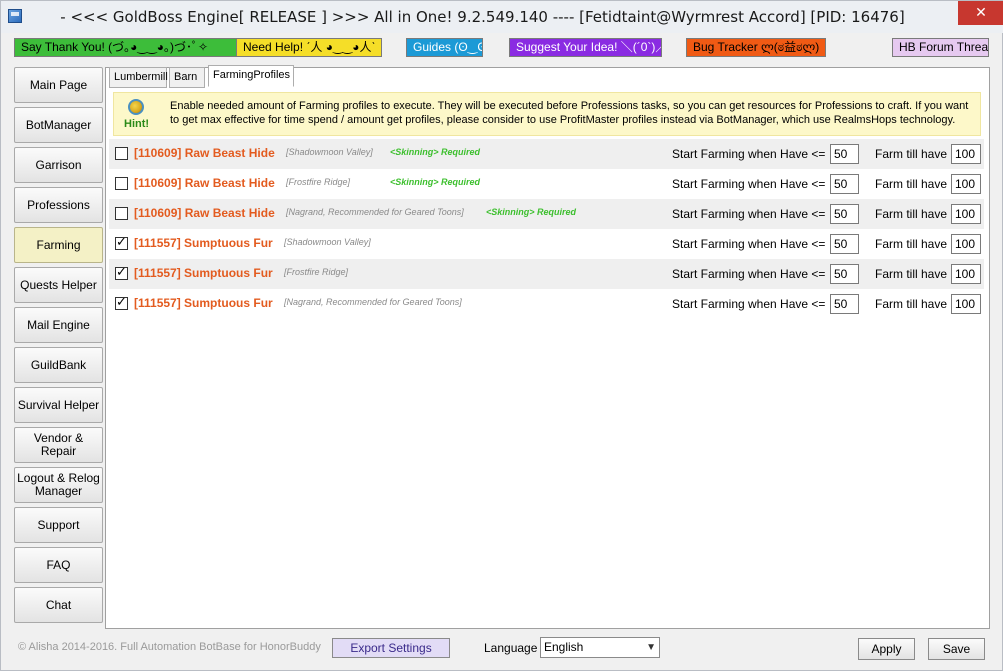  Describe the element at coordinates (651, 647) in the screenshot. I see `chevron-down-icon: ▼` at that location.